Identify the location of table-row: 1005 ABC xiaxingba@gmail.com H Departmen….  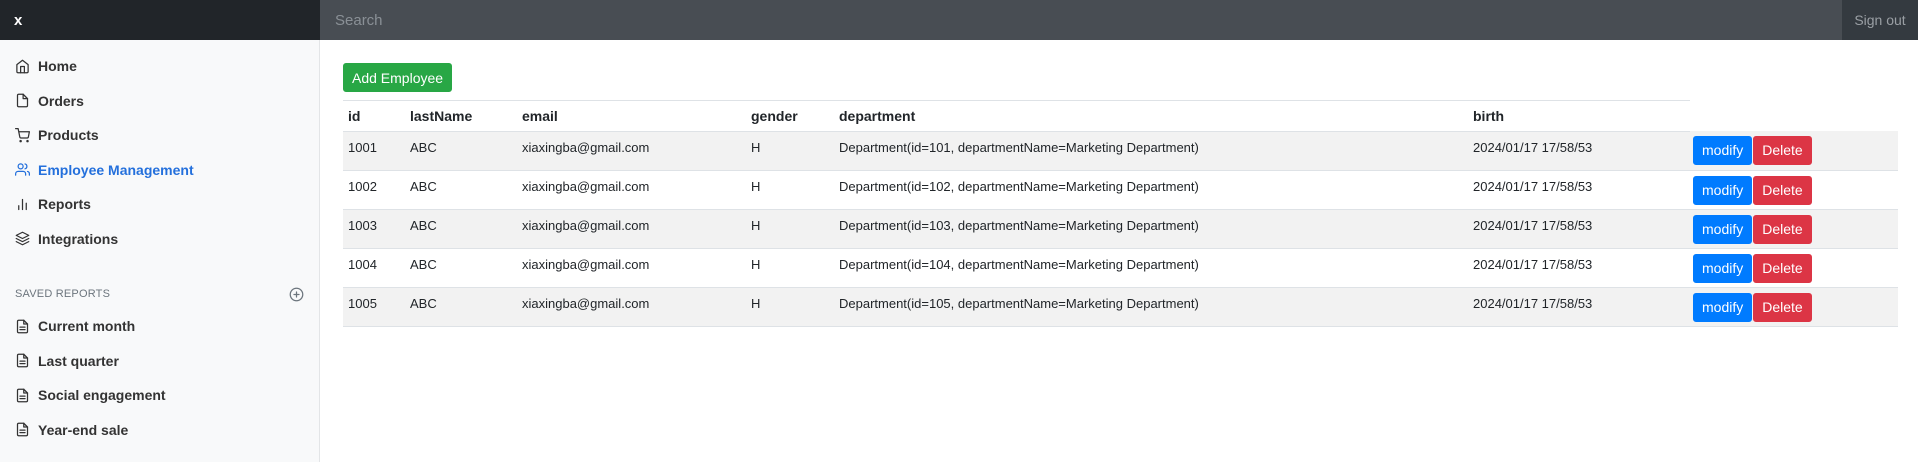
(1120, 307).